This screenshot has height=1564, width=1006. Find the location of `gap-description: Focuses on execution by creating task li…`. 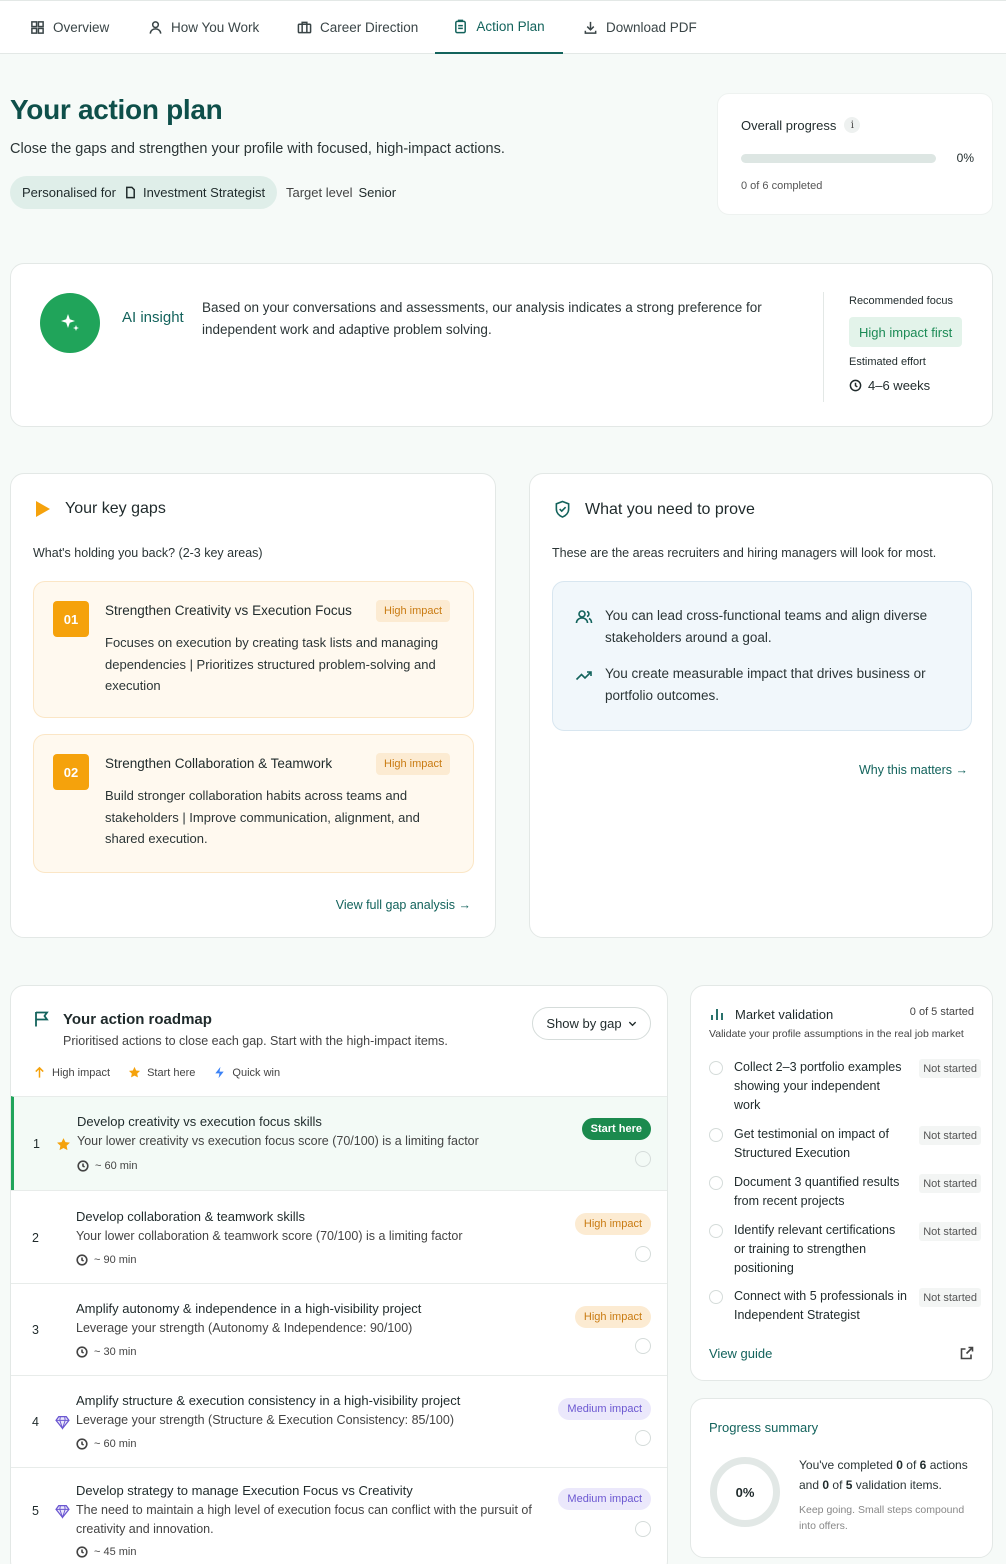

gap-description: Focuses on execution by creating task li… is located at coordinates (272, 664).